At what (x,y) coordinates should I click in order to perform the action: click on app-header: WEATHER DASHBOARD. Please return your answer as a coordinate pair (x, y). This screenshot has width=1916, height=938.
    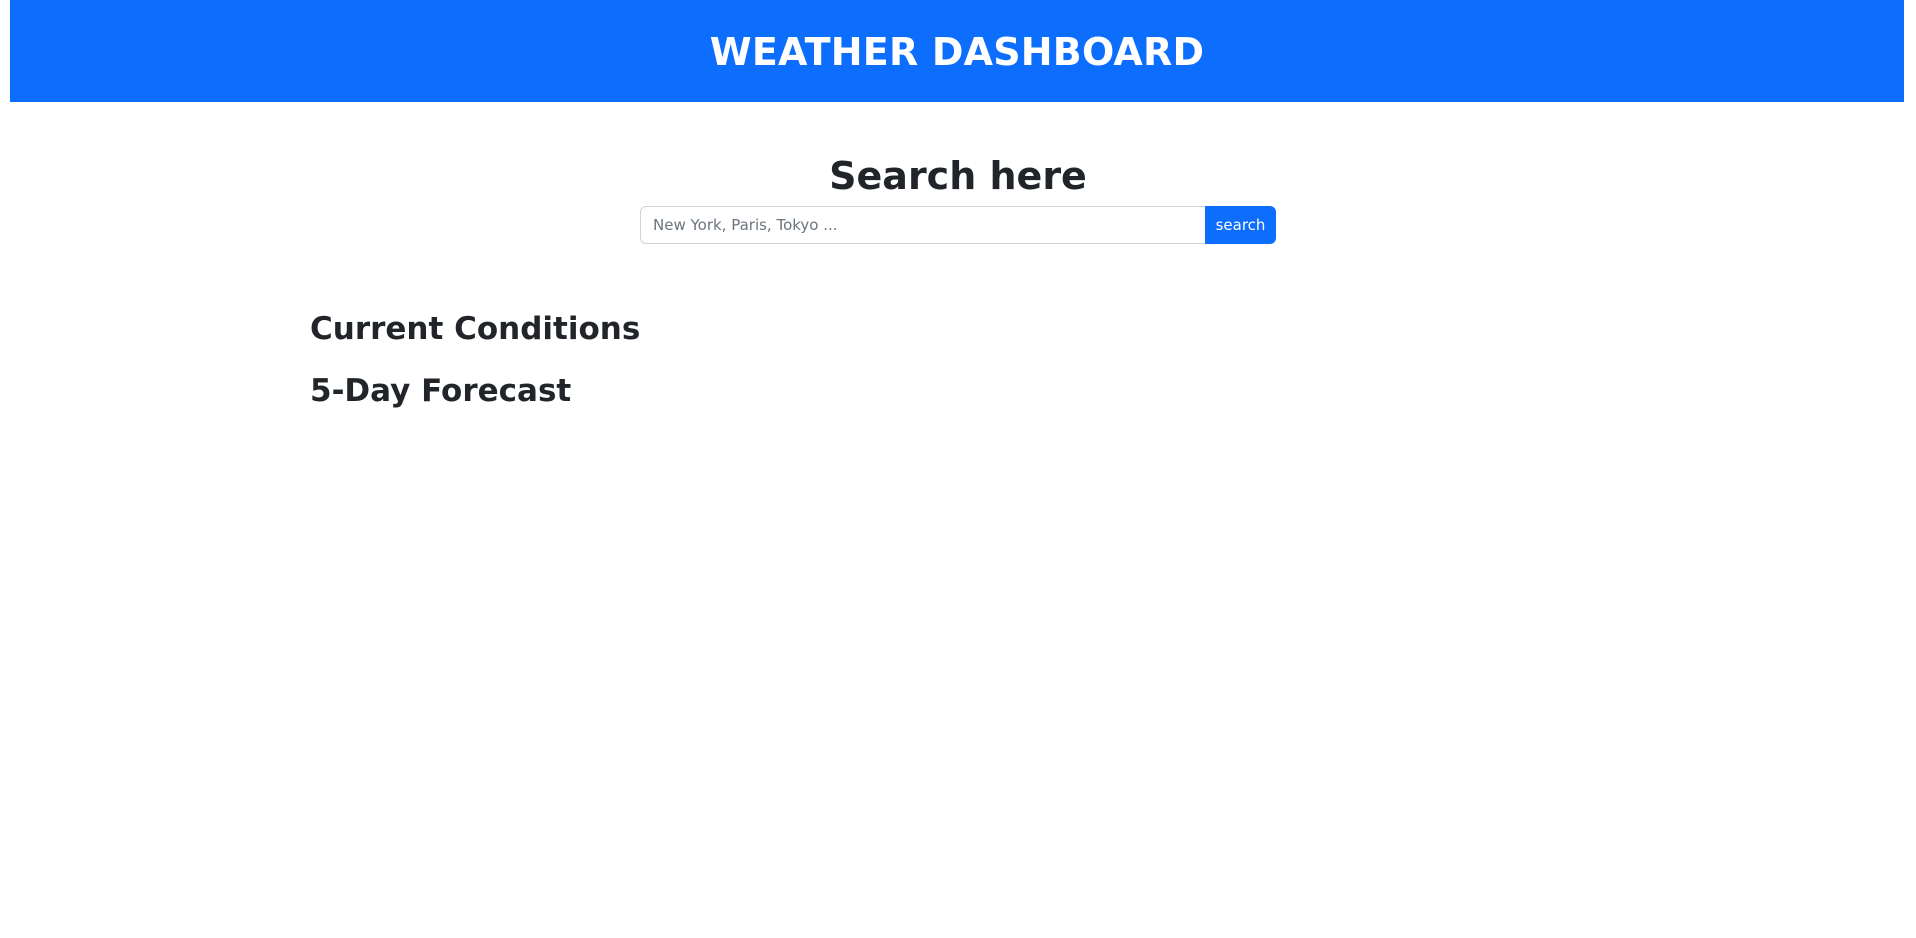
    Looking at the image, I should click on (957, 51).